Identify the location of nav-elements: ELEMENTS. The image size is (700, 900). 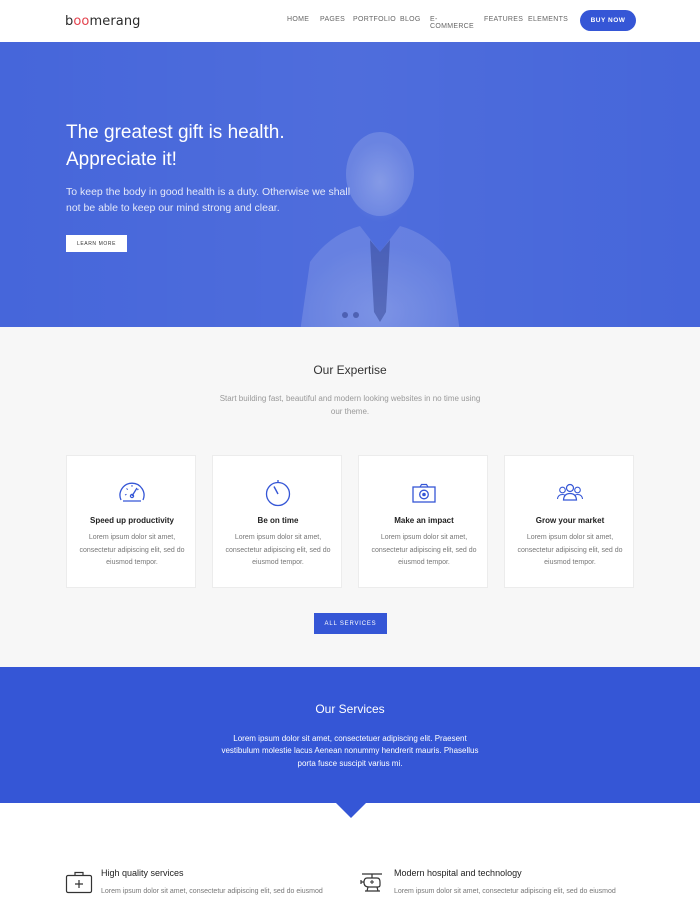
(548, 19).